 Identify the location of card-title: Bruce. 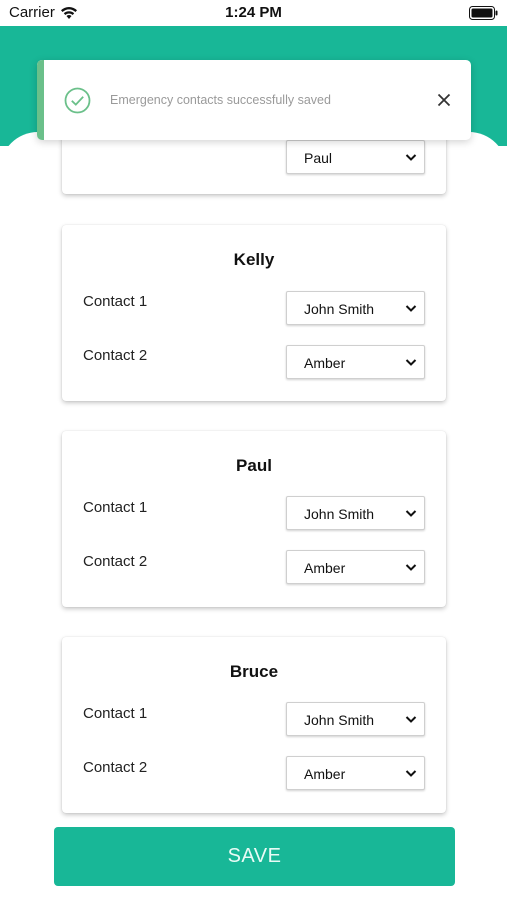
(254, 671).